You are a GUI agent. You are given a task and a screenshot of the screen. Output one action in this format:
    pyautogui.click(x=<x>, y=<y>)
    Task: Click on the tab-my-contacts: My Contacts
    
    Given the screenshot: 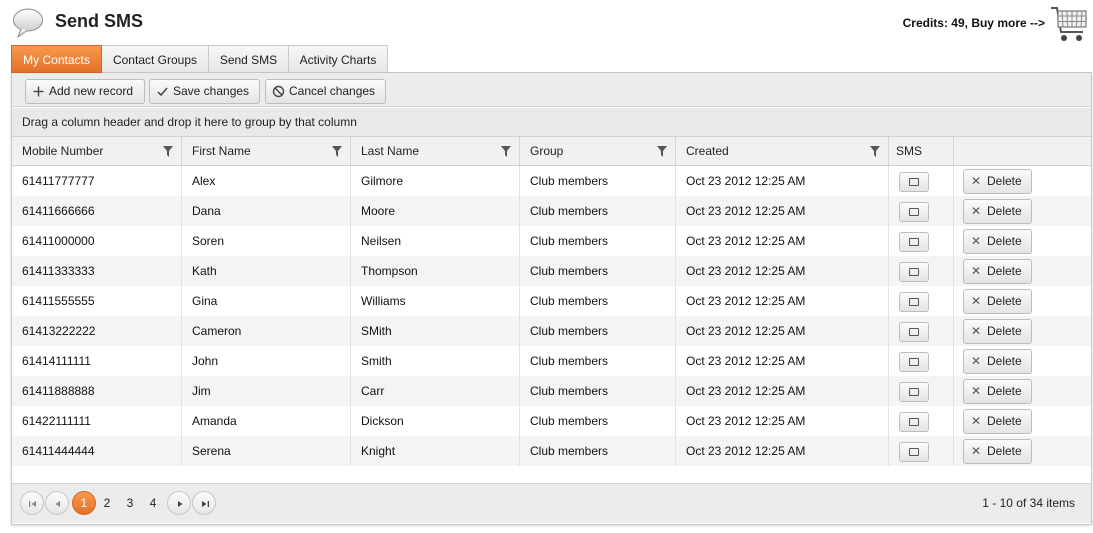 What is the action you would take?
    pyautogui.click(x=56, y=59)
    